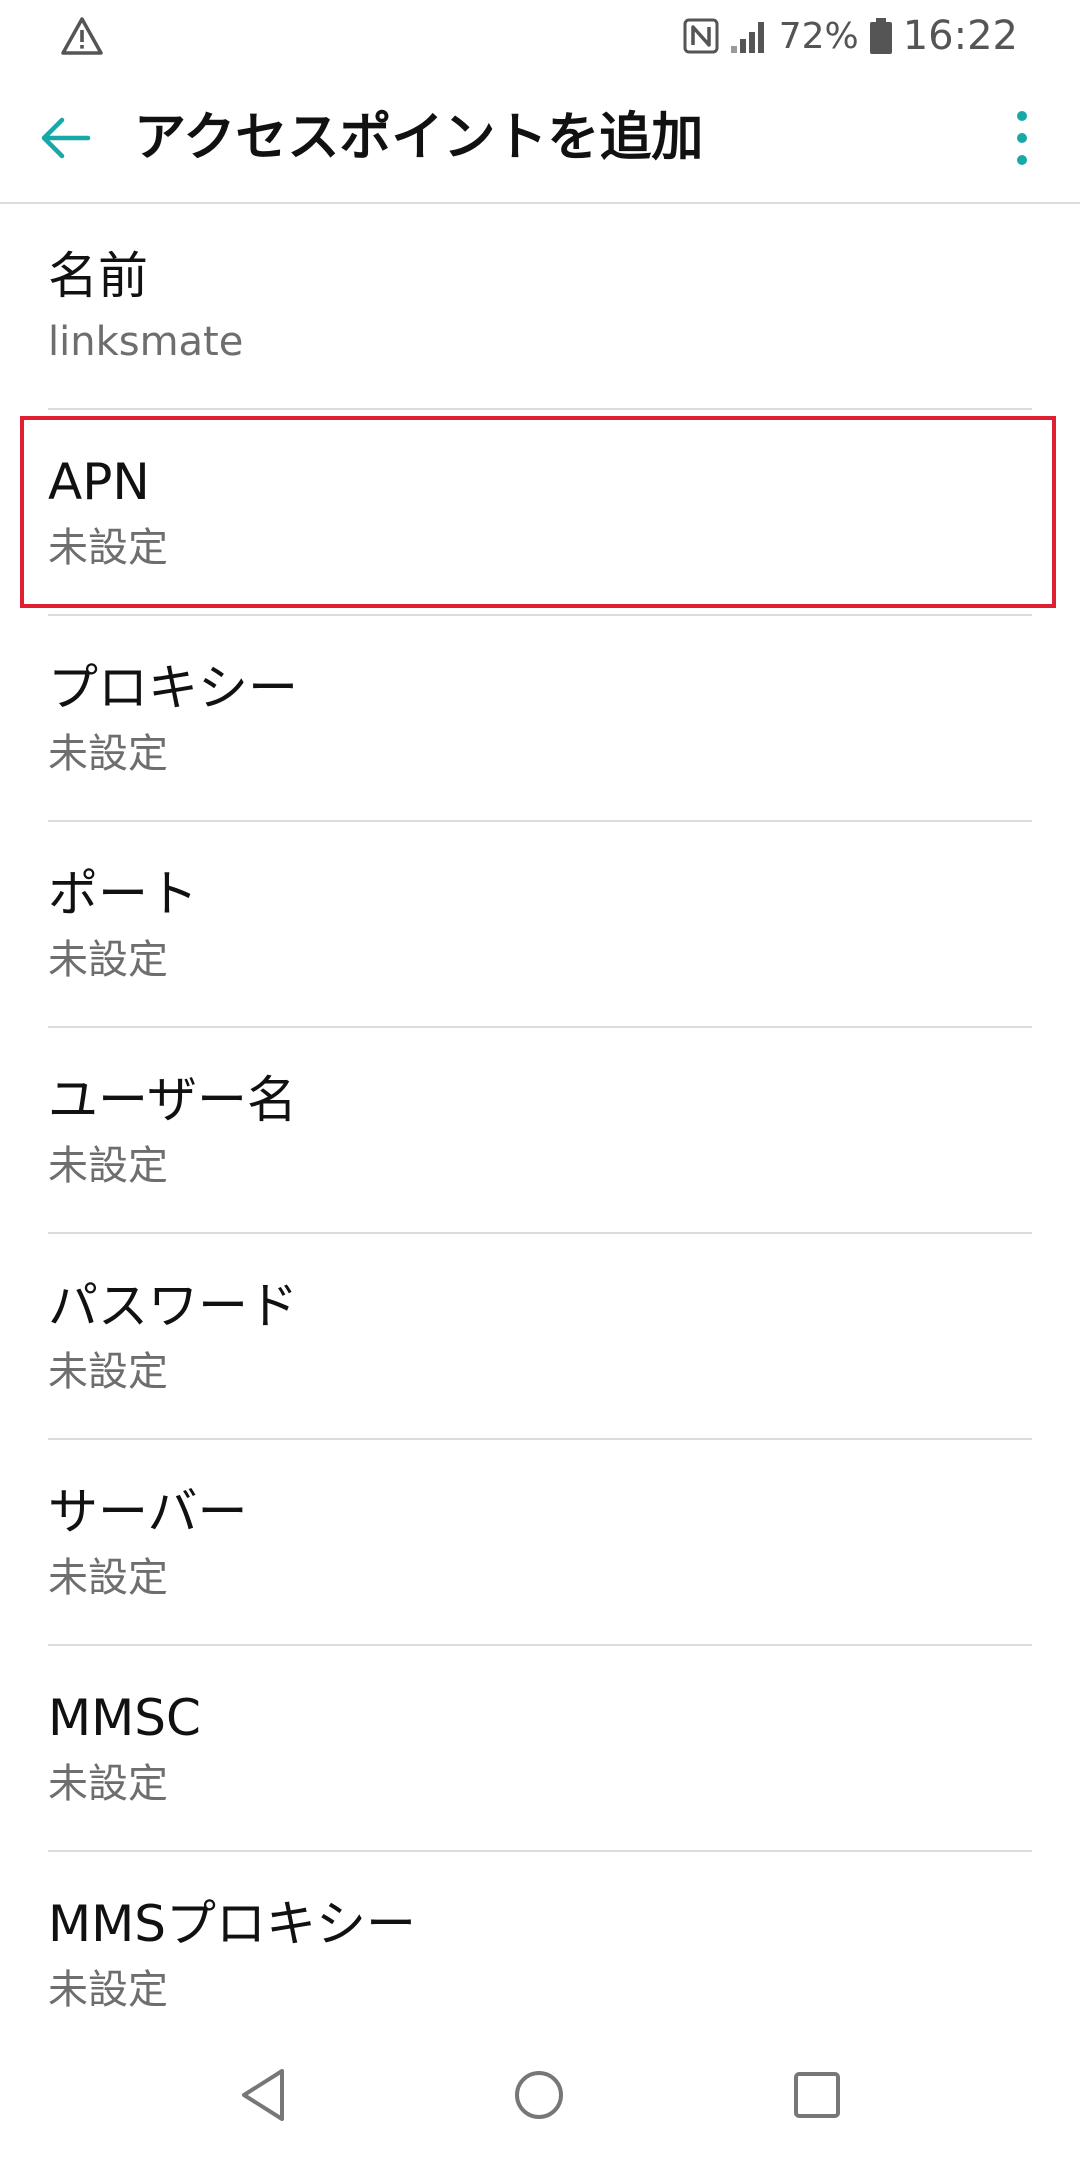 Image resolution: width=1080 pixels, height=2160 pixels. What do you see at coordinates (98, 276) in the screenshot?
I see `setting-title: 名前` at bounding box center [98, 276].